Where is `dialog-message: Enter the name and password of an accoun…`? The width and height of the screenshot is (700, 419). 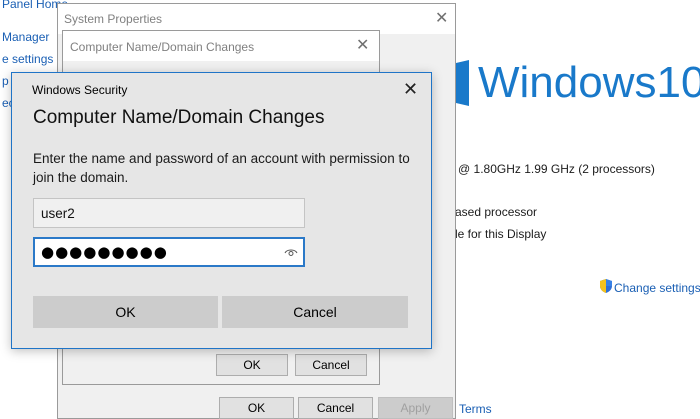
dialog-message: Enter the name and password of an accoun… is located at coordinates (221, 168).